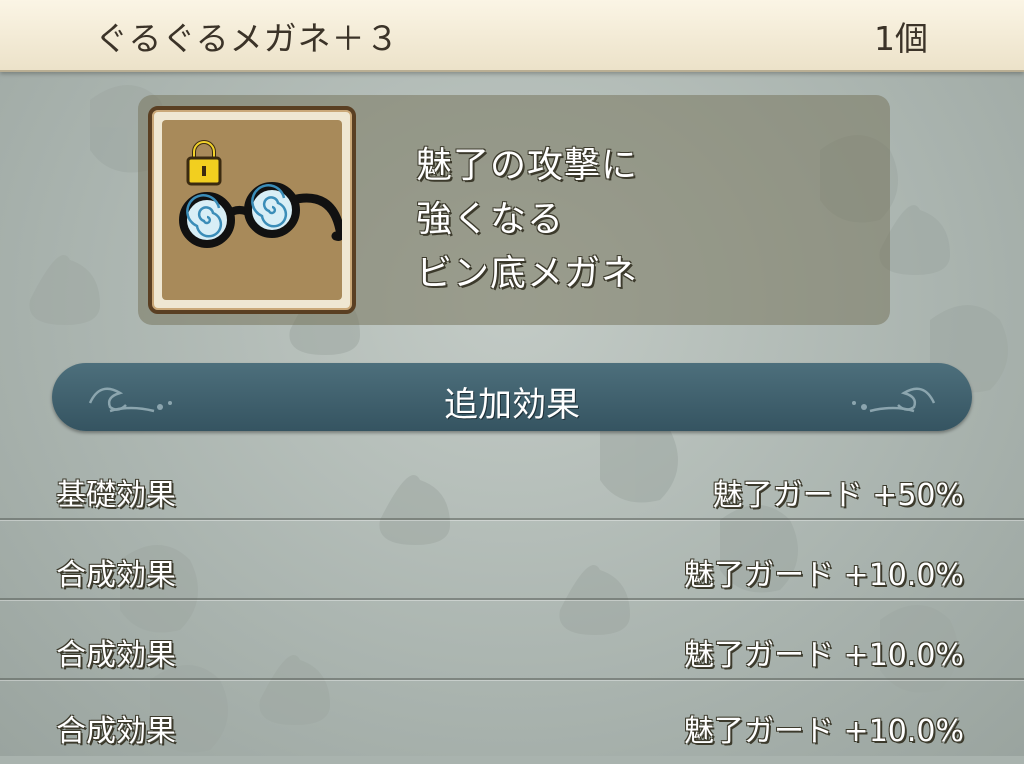  I want to click on effect-value: 魅了ガード +50%, so click(838, 495).